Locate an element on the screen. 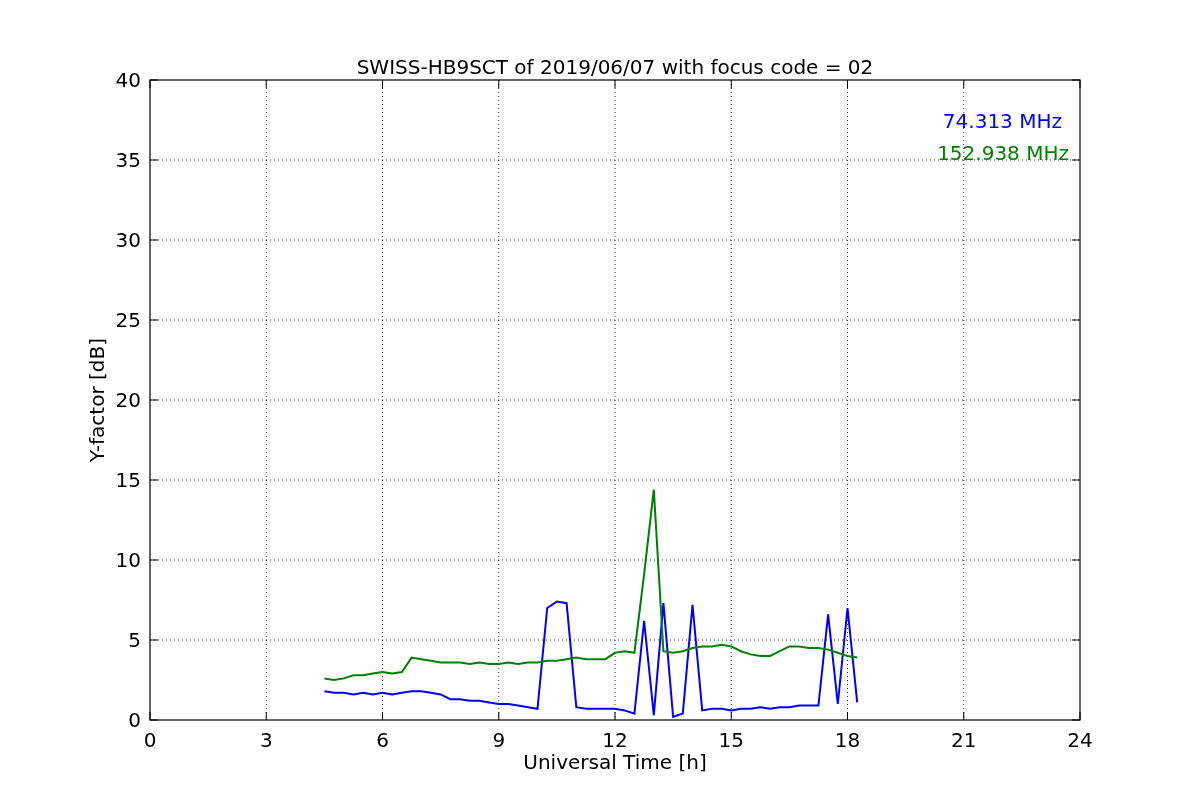  y-tick-label: 40 is located at coordinates (128, 80).